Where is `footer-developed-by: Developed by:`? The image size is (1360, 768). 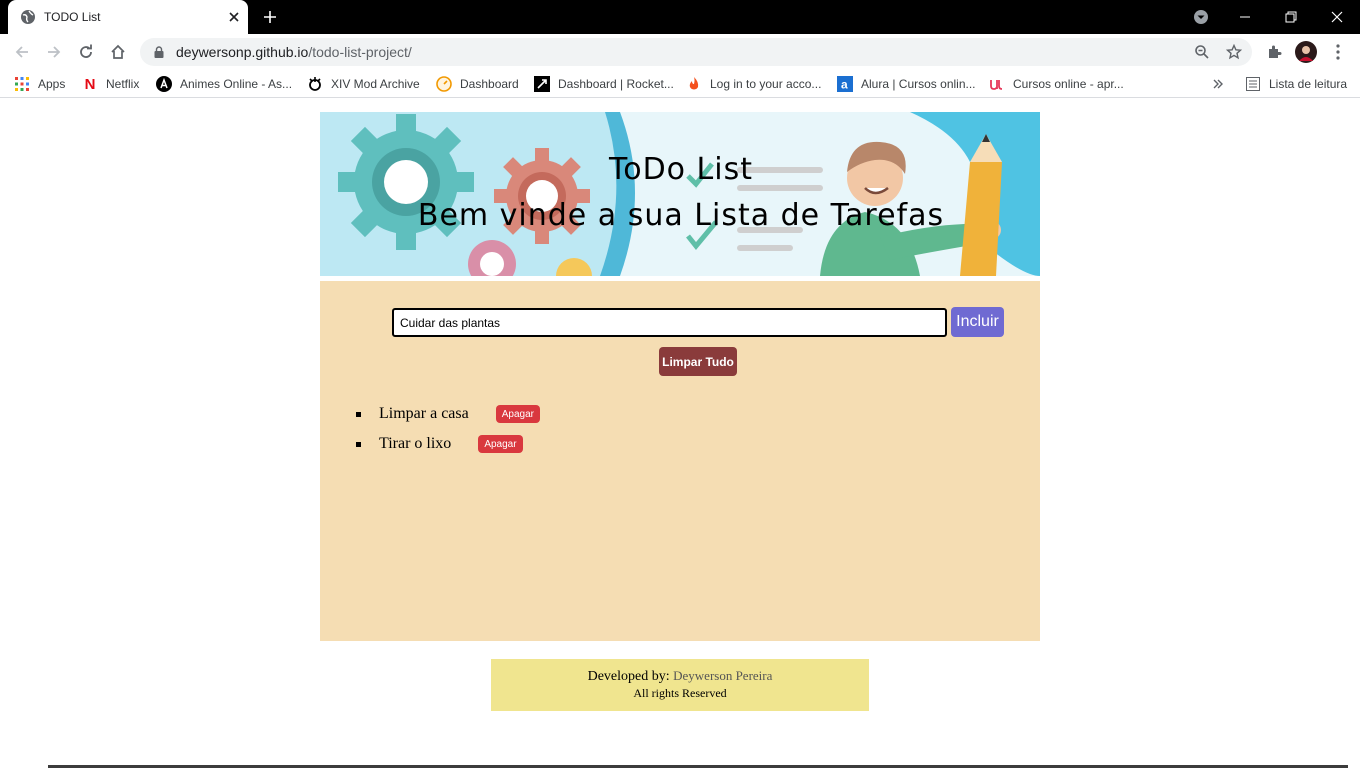
footer-developed-by: Developed by: is located at coordinates (628, 676).